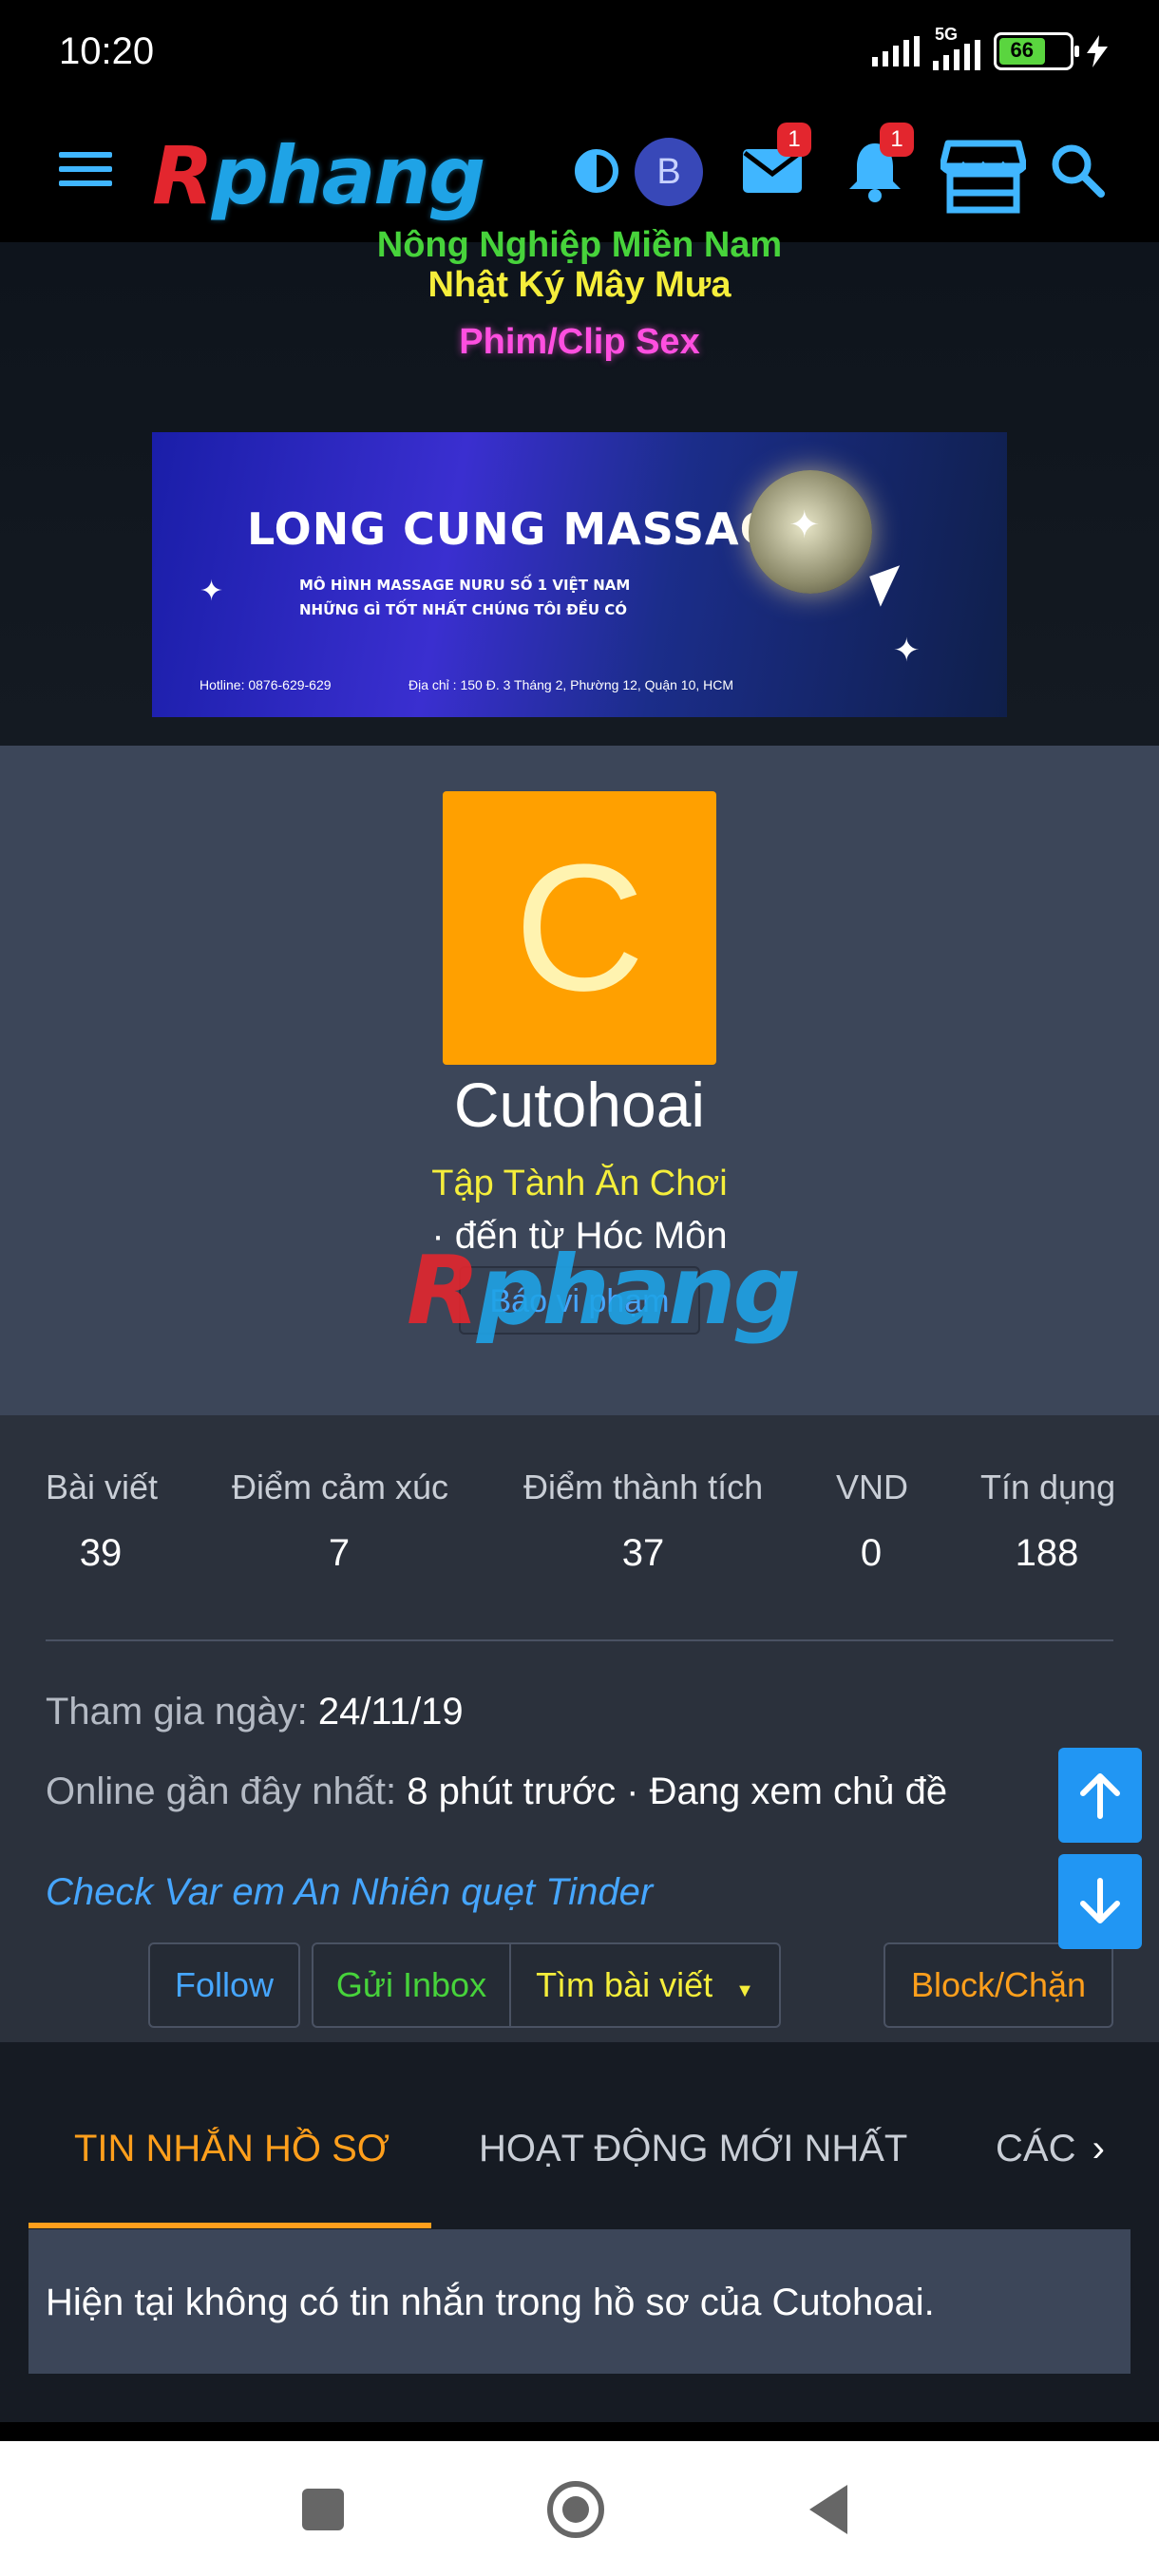 The image size is (1159, 2576). I want to click on tab-more-label: CÁC, so click(1036, 2148).